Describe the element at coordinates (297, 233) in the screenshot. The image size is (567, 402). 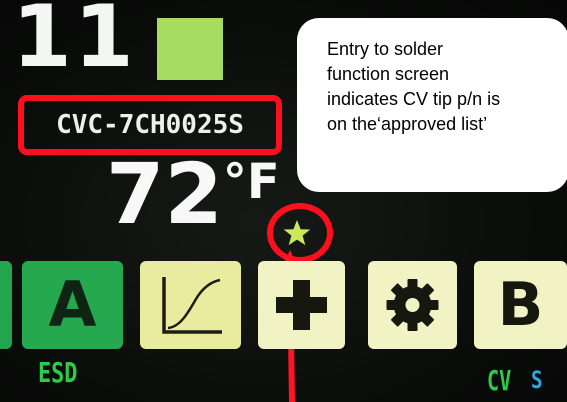
I see `approved-star-icon` at that location.